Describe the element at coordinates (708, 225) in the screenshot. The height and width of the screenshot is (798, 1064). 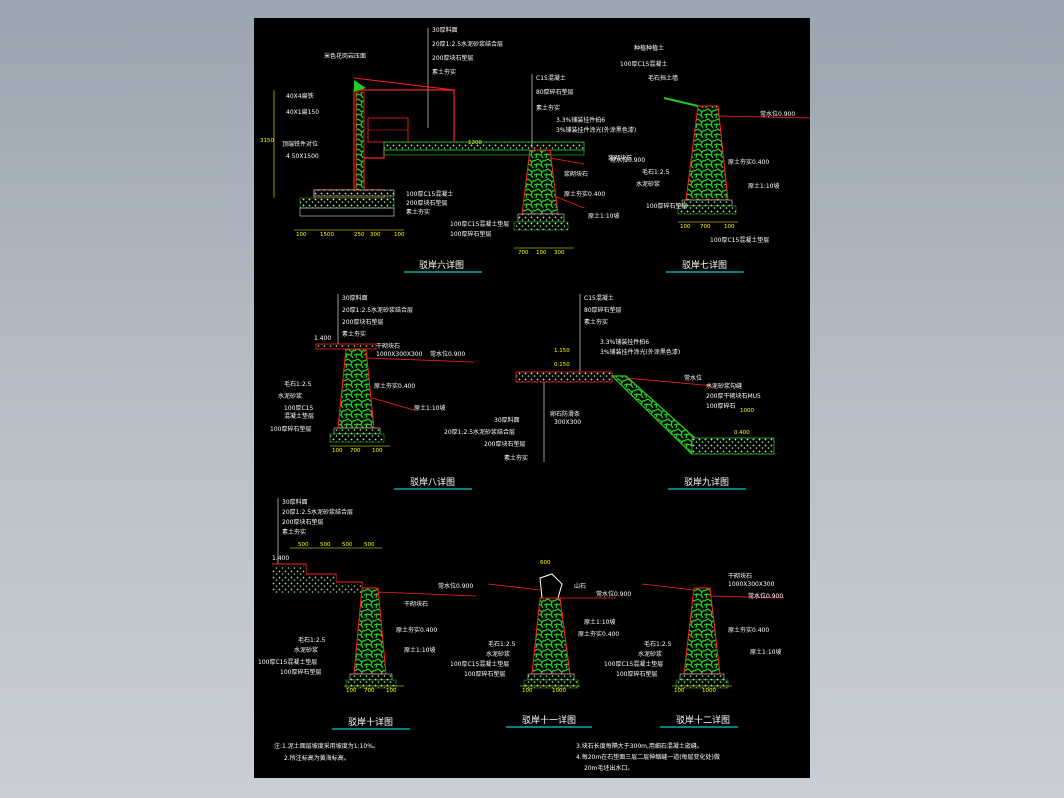
I see `d7-dimensions: 100 700 100` at that location.